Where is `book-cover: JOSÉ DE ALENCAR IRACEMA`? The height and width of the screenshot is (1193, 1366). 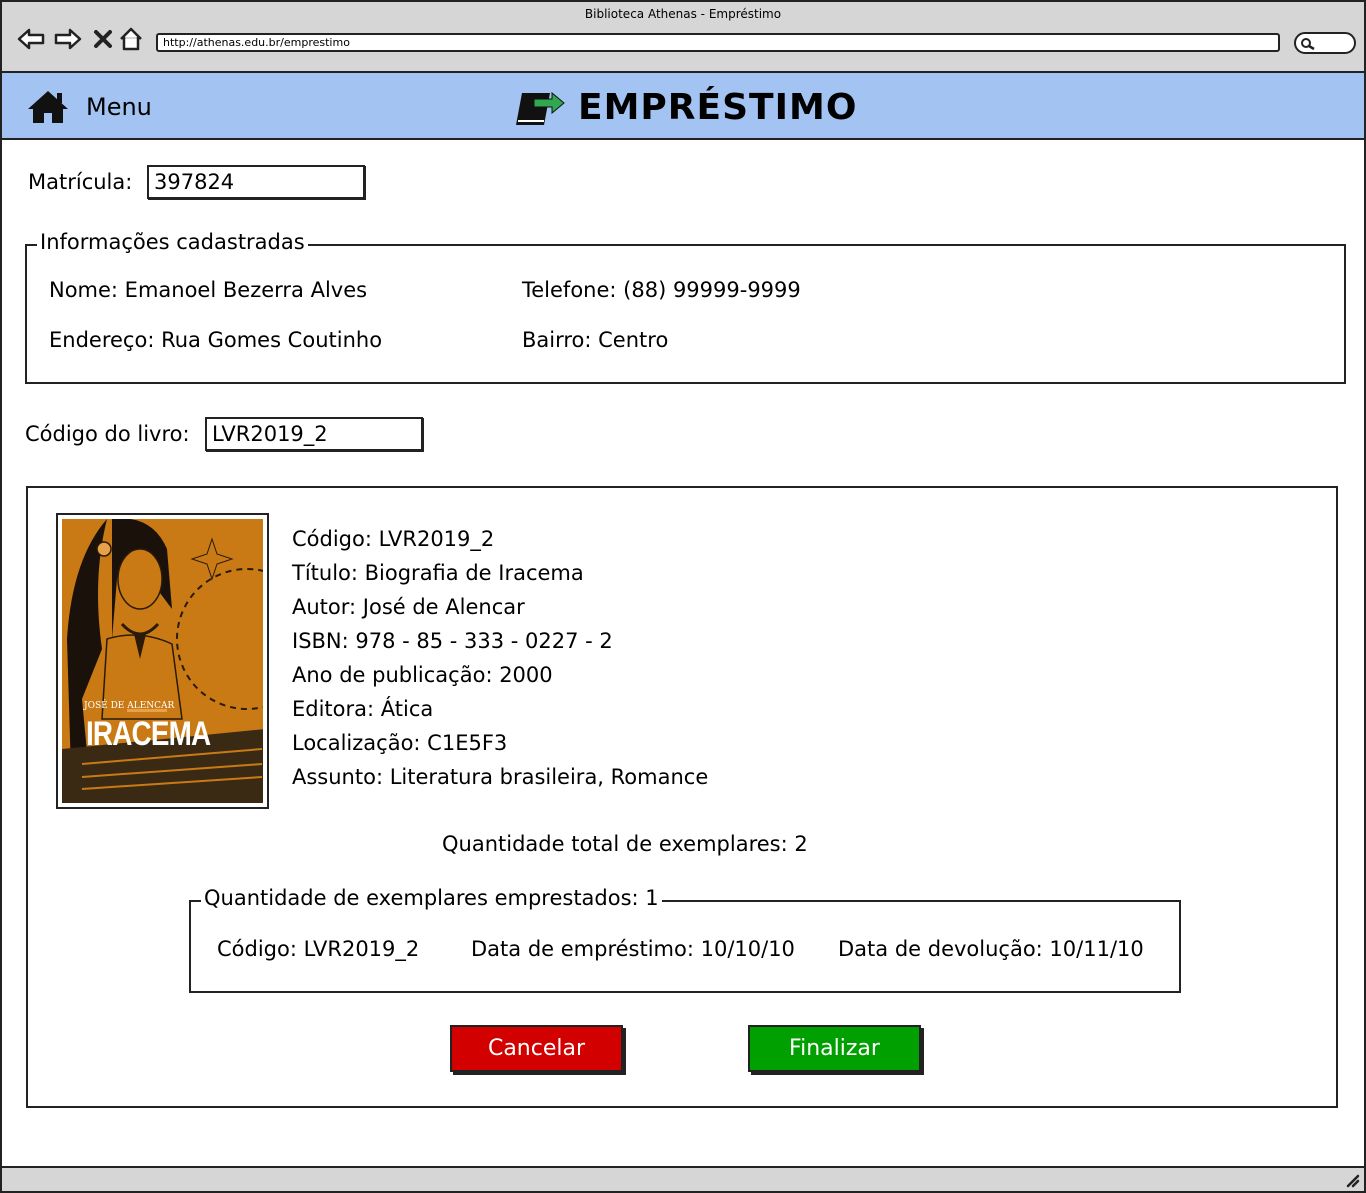 book-cover: JOSÉ DE ALENCAR IRACEMA is located at coordinates (162, 661).